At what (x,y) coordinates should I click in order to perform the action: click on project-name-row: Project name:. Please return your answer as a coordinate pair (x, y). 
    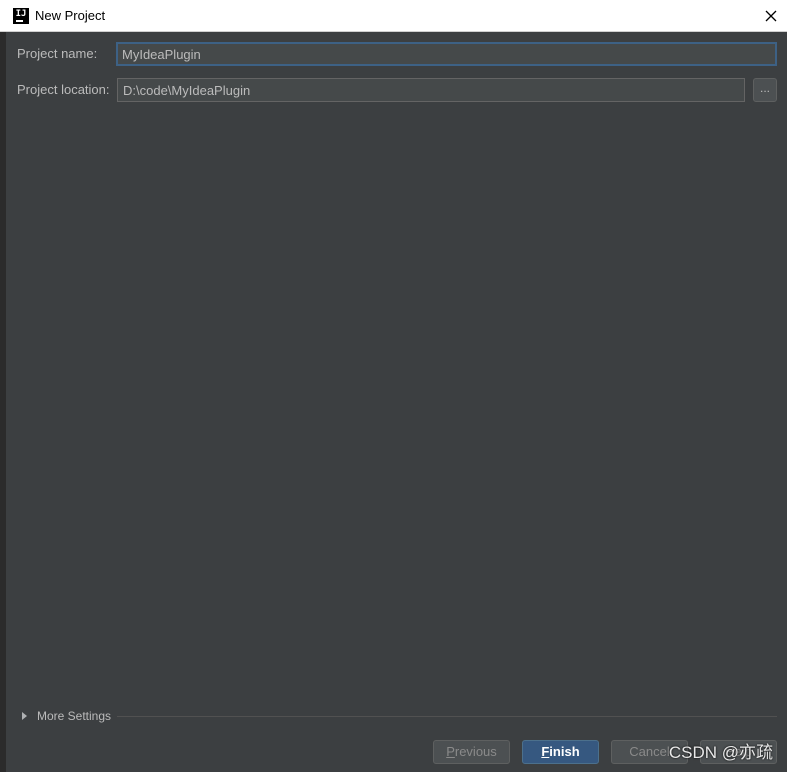
    Looking at the image, I should click on (57, 53).